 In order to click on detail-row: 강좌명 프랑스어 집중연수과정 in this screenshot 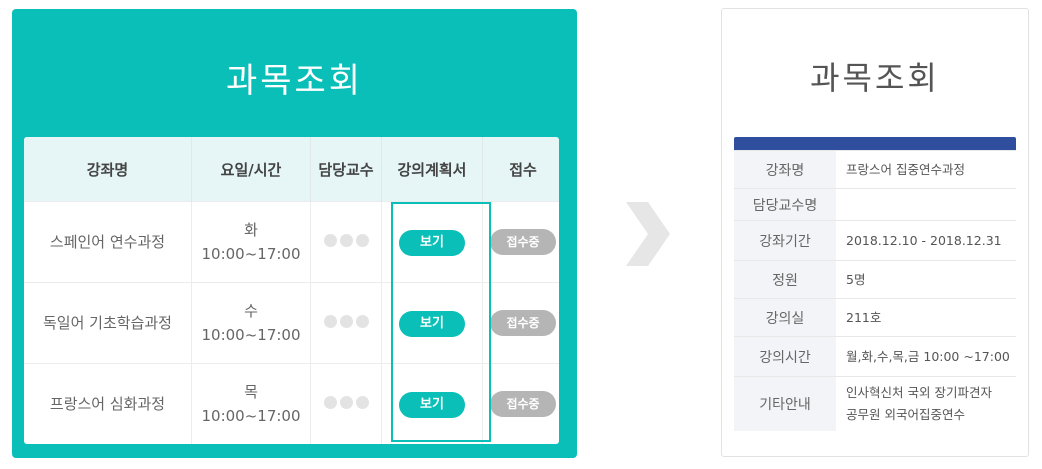, I will do `click(875, 169)`.